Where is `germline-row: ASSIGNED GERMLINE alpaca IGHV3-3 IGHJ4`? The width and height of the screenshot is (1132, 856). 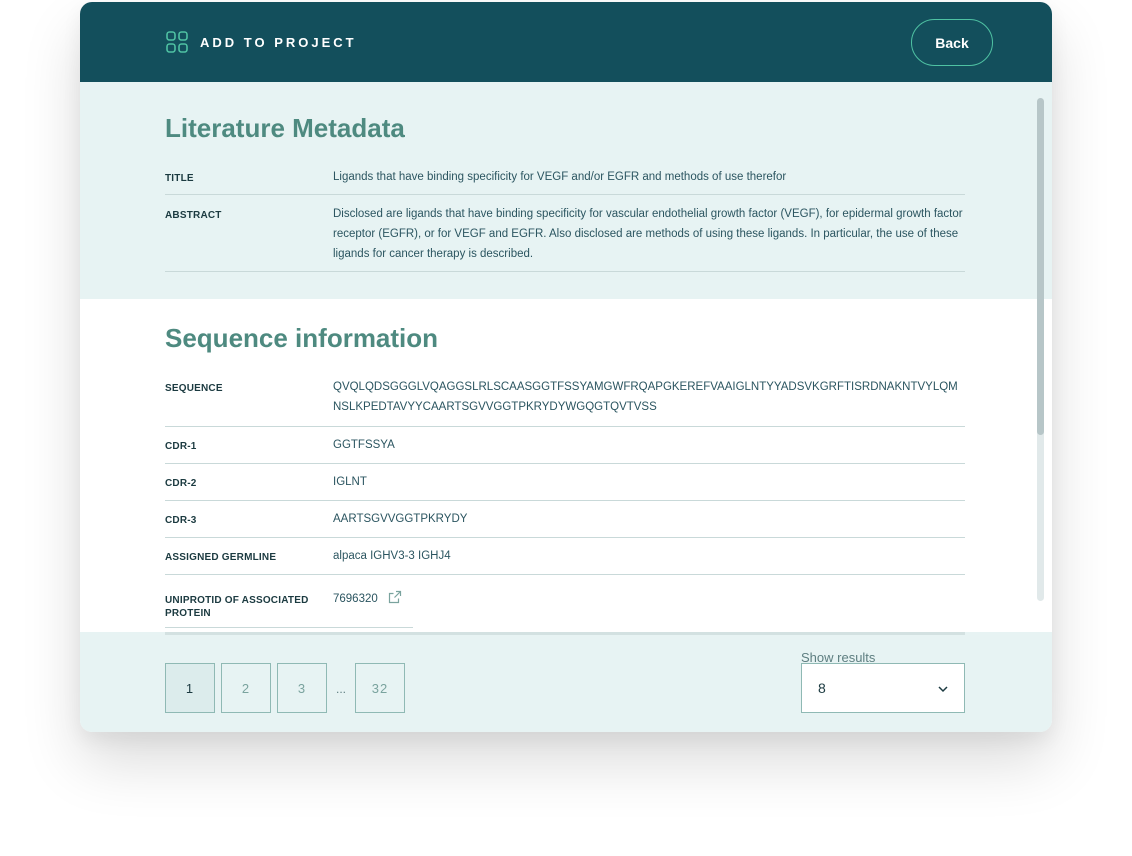
germline-row: ASSIGNED GERMLINE alpaca IGHV3-3 IGHJ4 is located at coordinates (565, 556).